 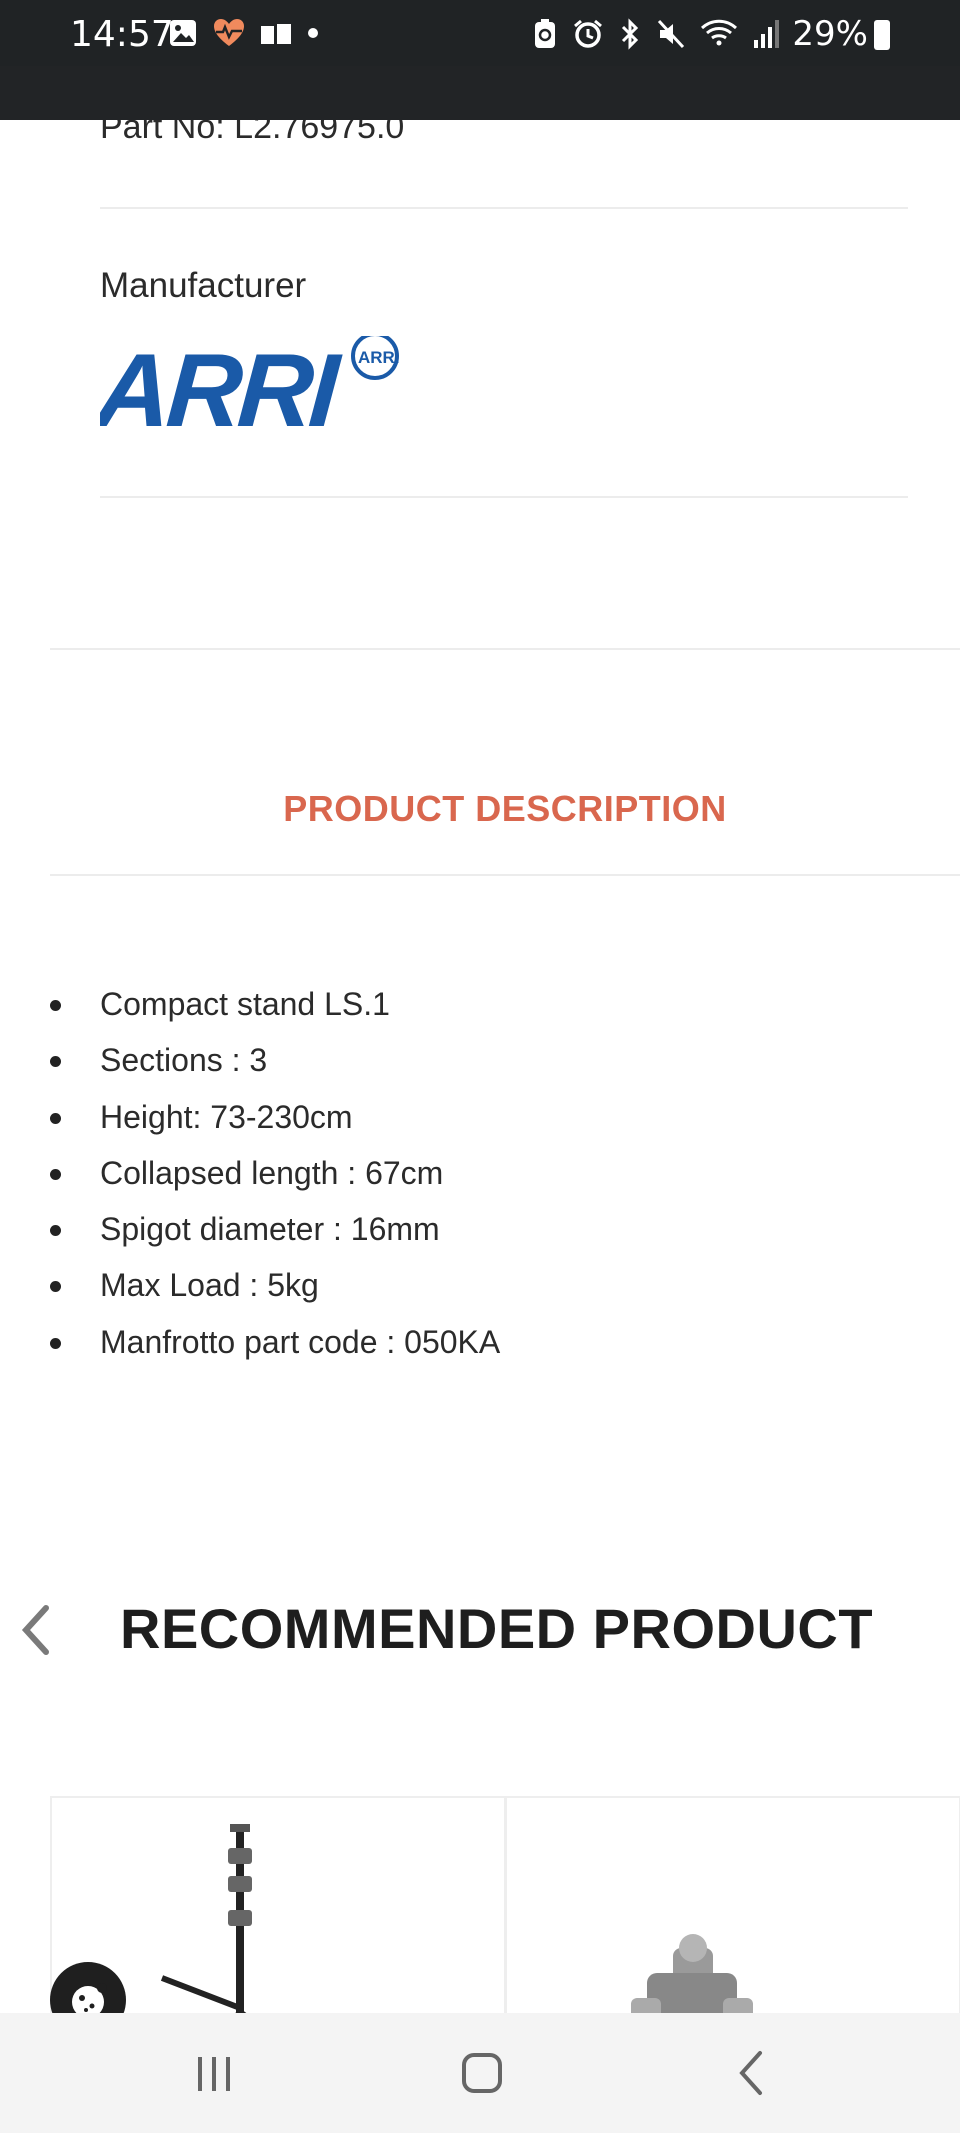 I want to click on clock: 14:57, so click(x=122, y=34).